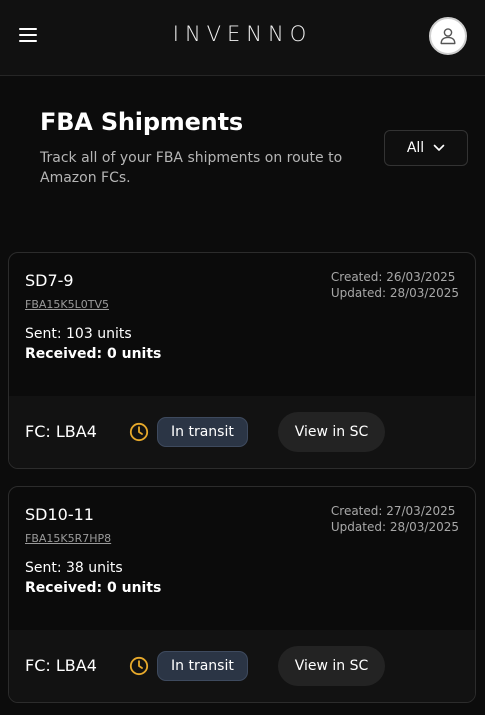 The image size is (485, 715). What do you see at coordinates (426, 148) in the screenshot?
I see `status-filter-dropdown: All` at bounding box center [426, 148].